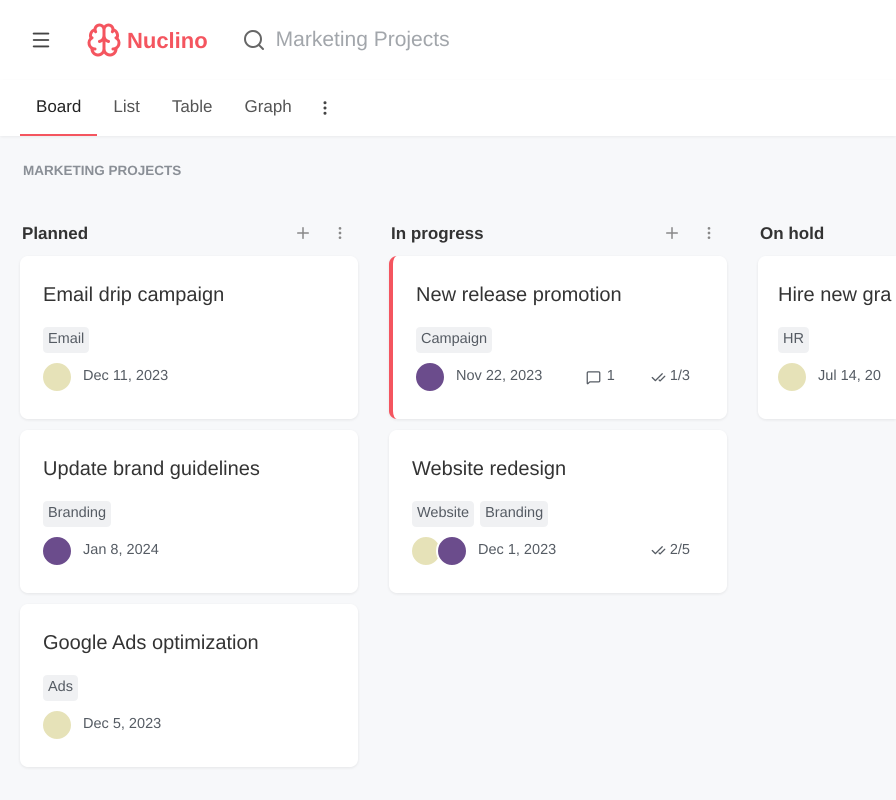 This screenshot has width=896, height=800. What do you see at coordinates (121, 550) in the screenshot?
I see `due-date: Jan 8, 2024` at bounding box center [121, 550].